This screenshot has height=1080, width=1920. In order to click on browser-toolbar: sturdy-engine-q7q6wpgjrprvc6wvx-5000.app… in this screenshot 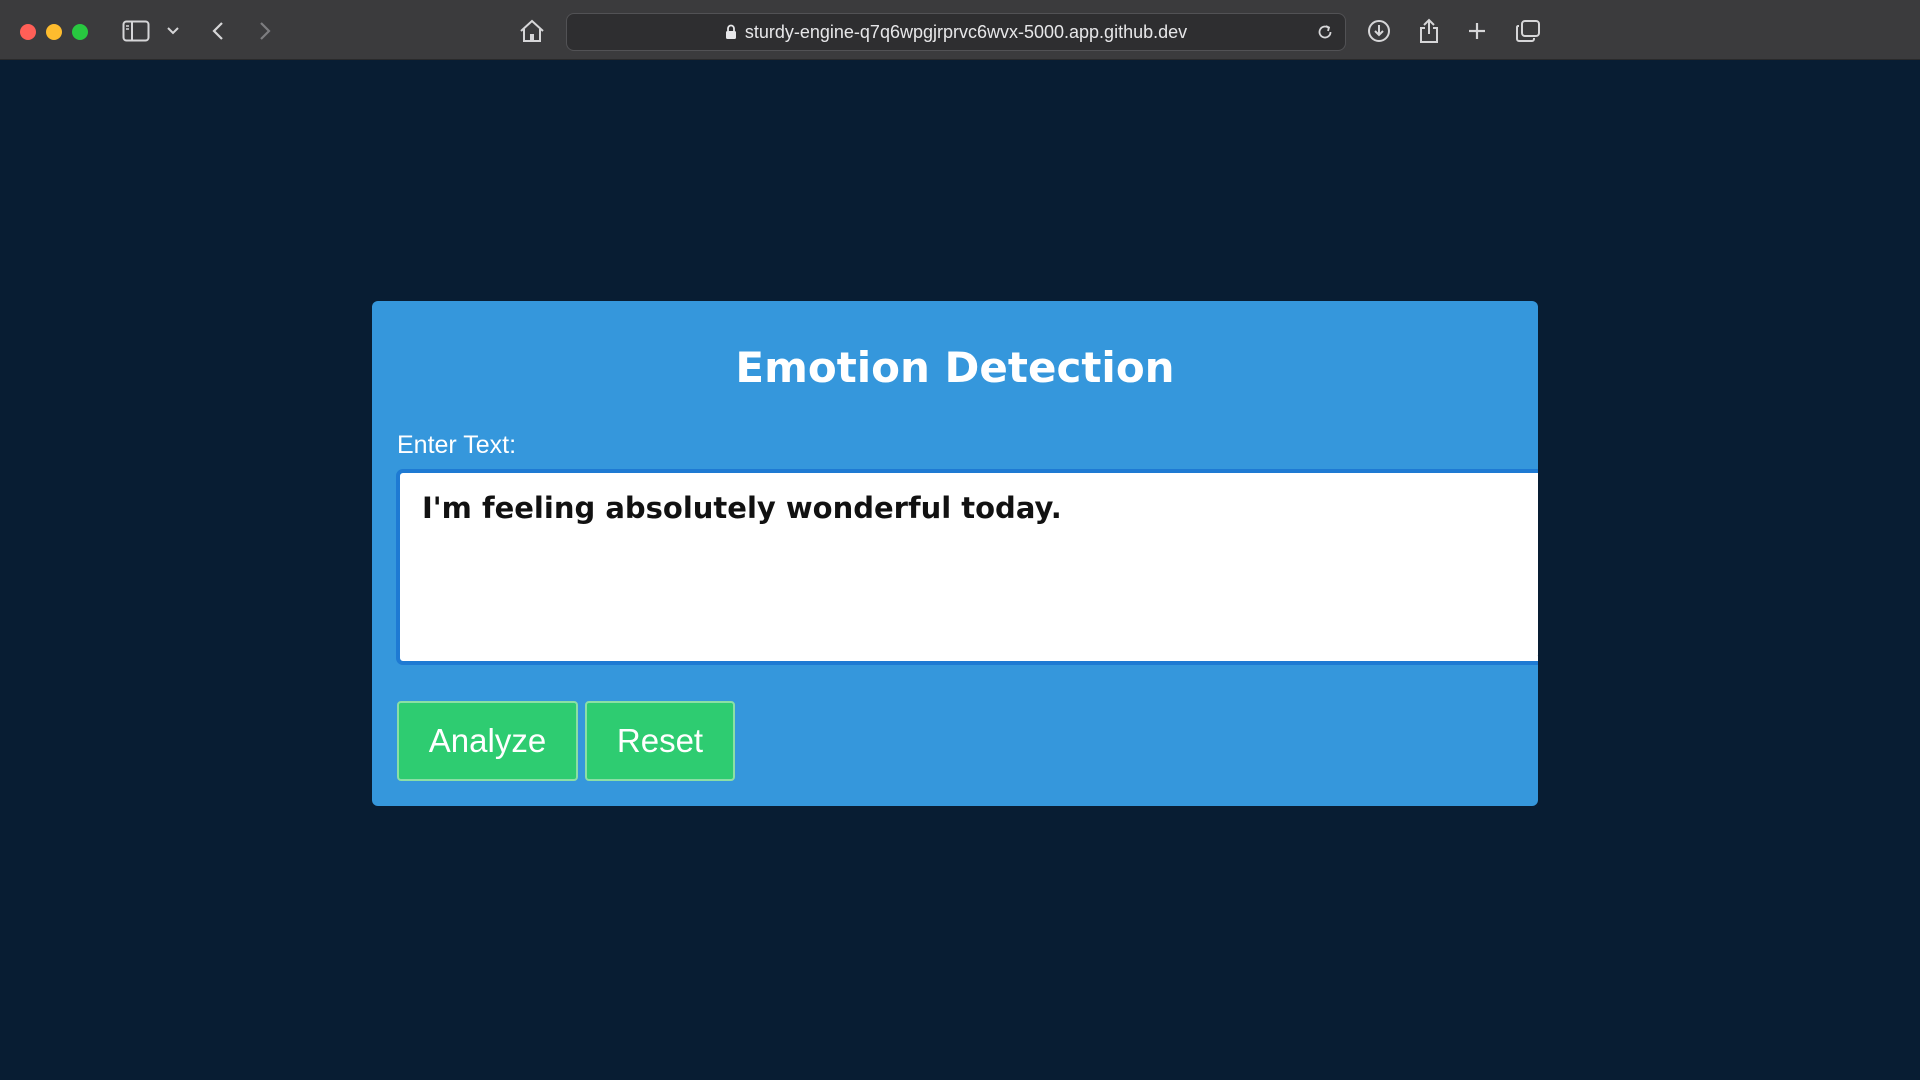, I will do `click(960, 30)`.